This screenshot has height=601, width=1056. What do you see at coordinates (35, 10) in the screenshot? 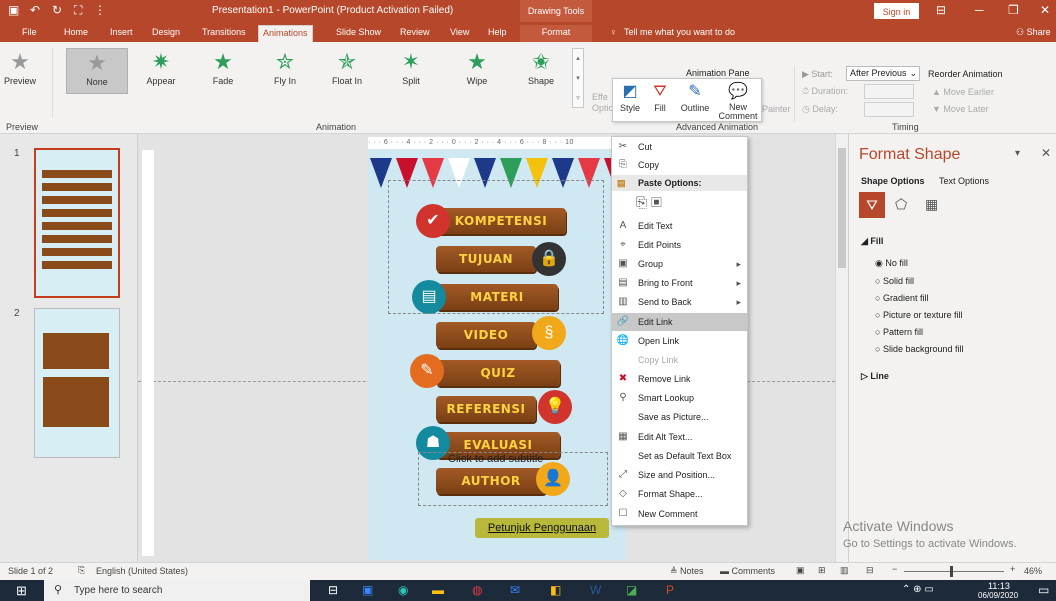
I see `undo-icon: ↶` at bounding box center [35, 10].